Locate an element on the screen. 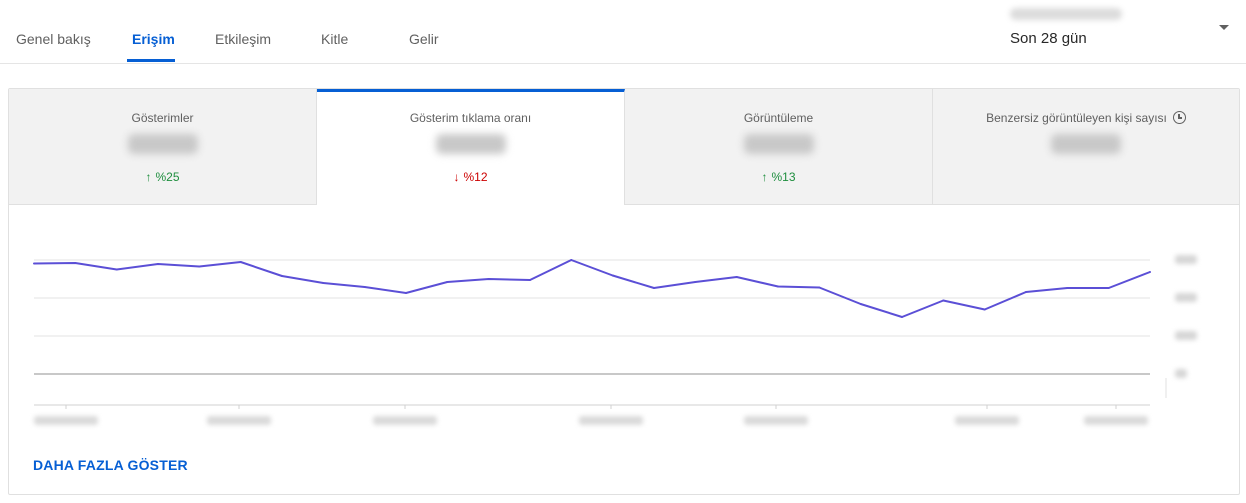  series-line is located at coordinates (592, 288).